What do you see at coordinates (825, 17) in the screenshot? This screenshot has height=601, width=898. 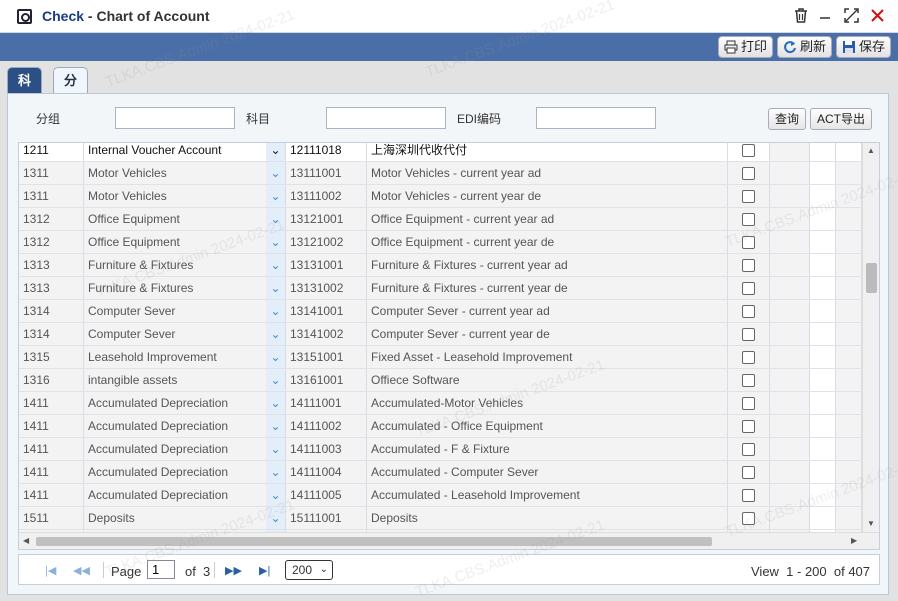 I see `minimize-icon` at bounding box center [825, 17].